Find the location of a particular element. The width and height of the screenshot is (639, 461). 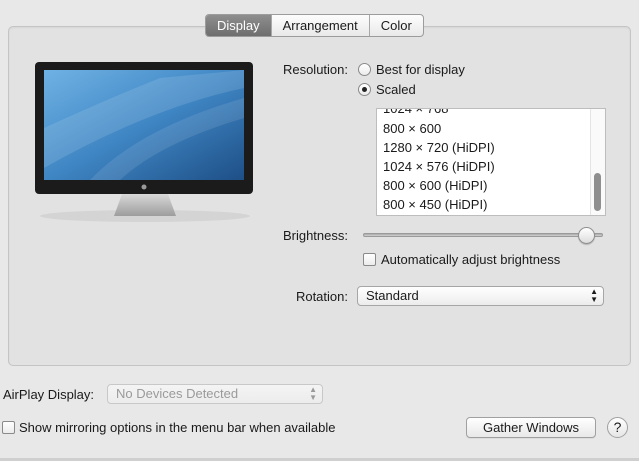

rotation-label: Rotation: is located at coordinates (321, 296).